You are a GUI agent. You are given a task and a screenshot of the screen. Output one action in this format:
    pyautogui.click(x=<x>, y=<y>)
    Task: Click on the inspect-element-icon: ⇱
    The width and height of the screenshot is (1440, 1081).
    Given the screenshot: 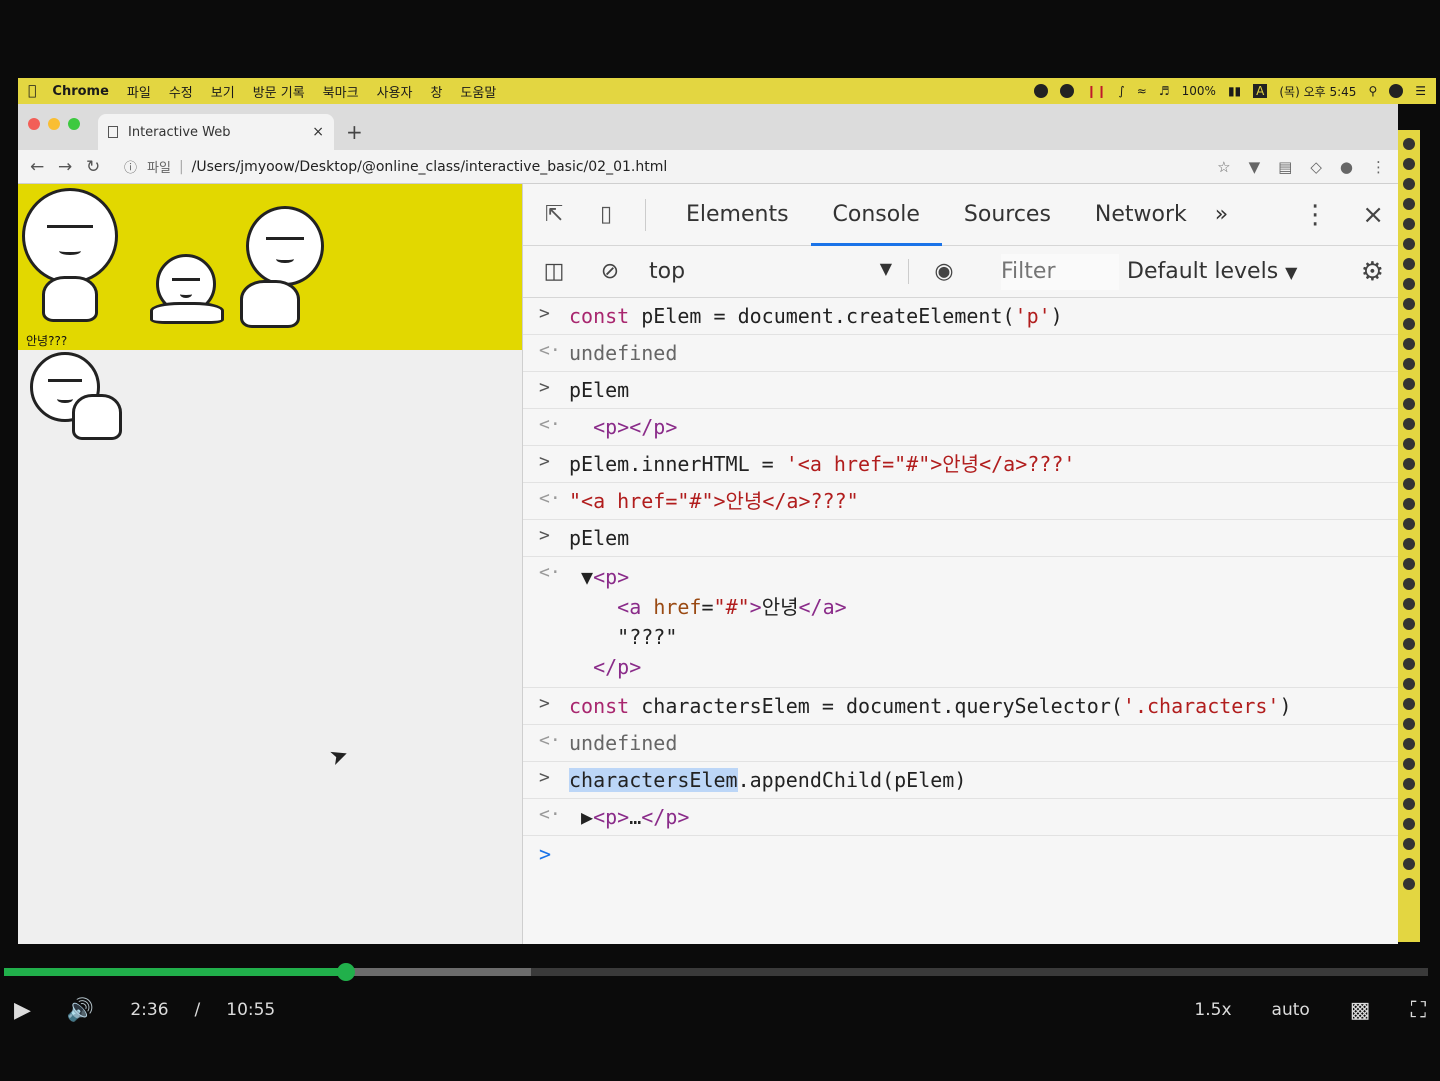 What is the action you would take?
    pyautogui.click(x=554, y=215)
    